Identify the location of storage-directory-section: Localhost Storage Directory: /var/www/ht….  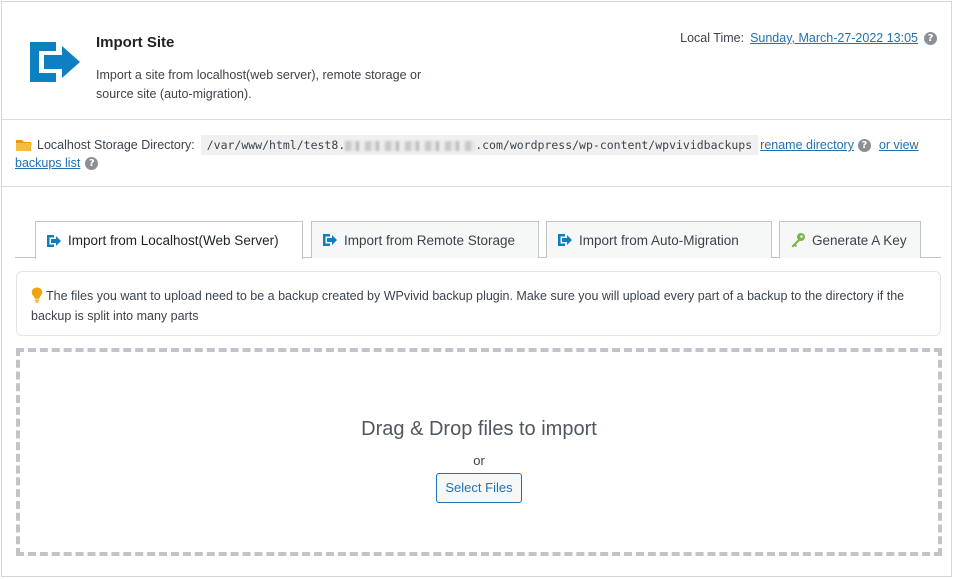
(476, 154).